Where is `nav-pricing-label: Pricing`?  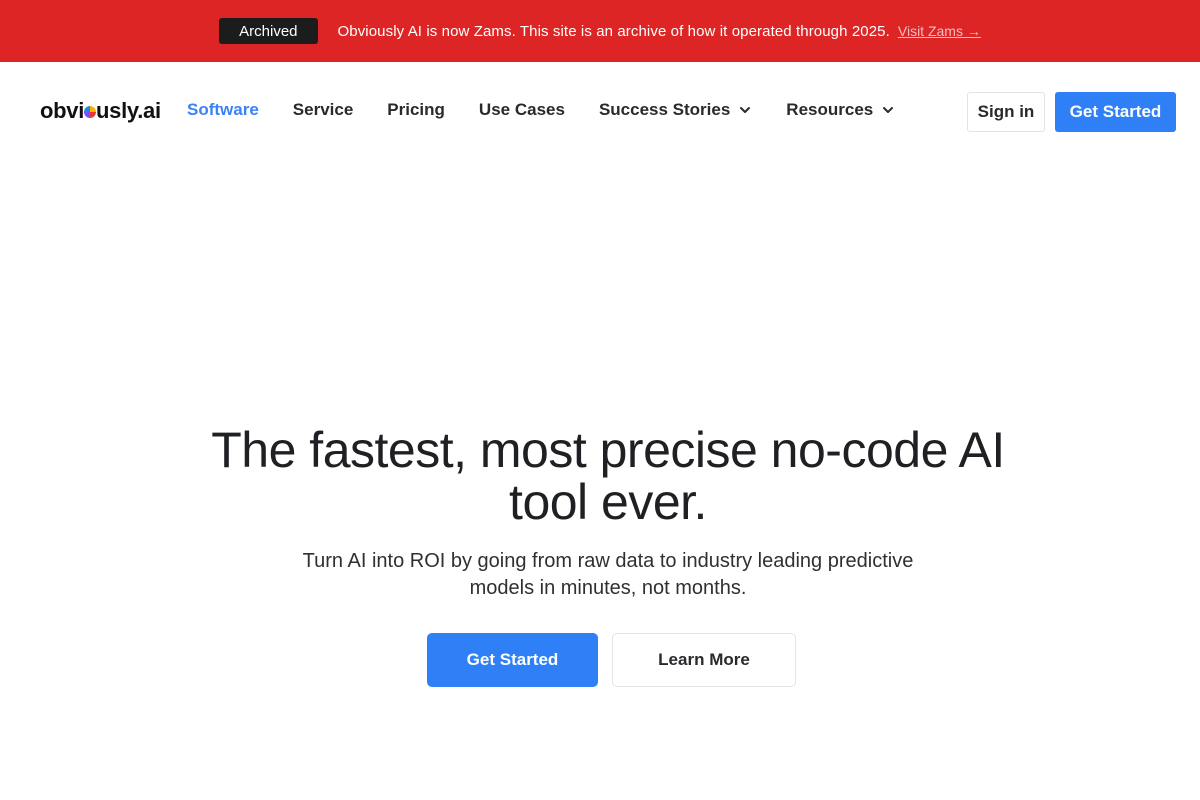 nav-pricing-label: Pricing is located at coordinates (416, 109).